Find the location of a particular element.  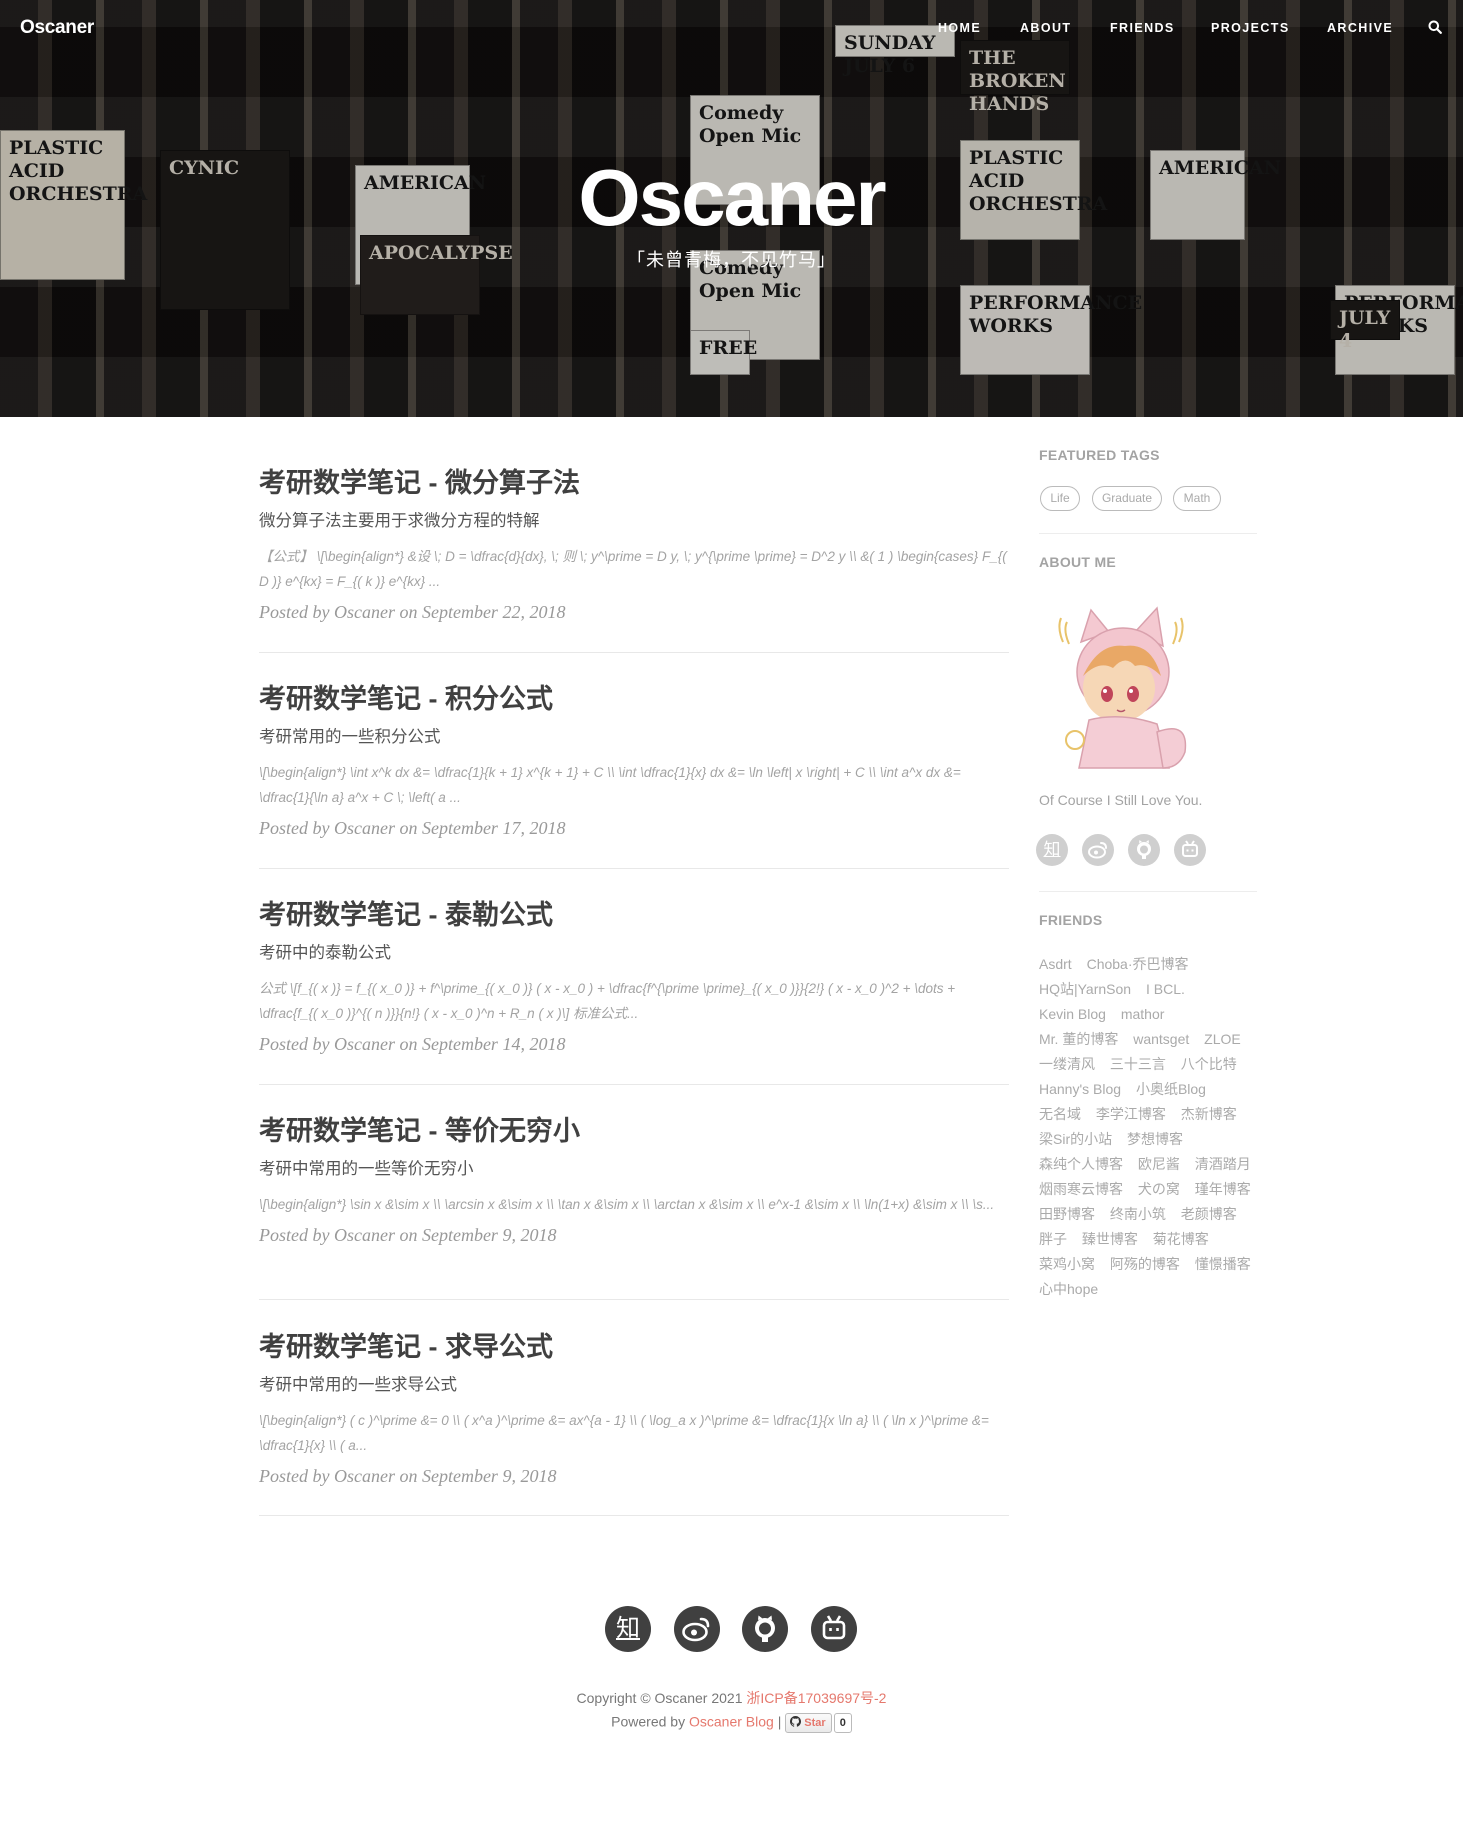

github-star-button: Star is located at coordinates (808, 1723).